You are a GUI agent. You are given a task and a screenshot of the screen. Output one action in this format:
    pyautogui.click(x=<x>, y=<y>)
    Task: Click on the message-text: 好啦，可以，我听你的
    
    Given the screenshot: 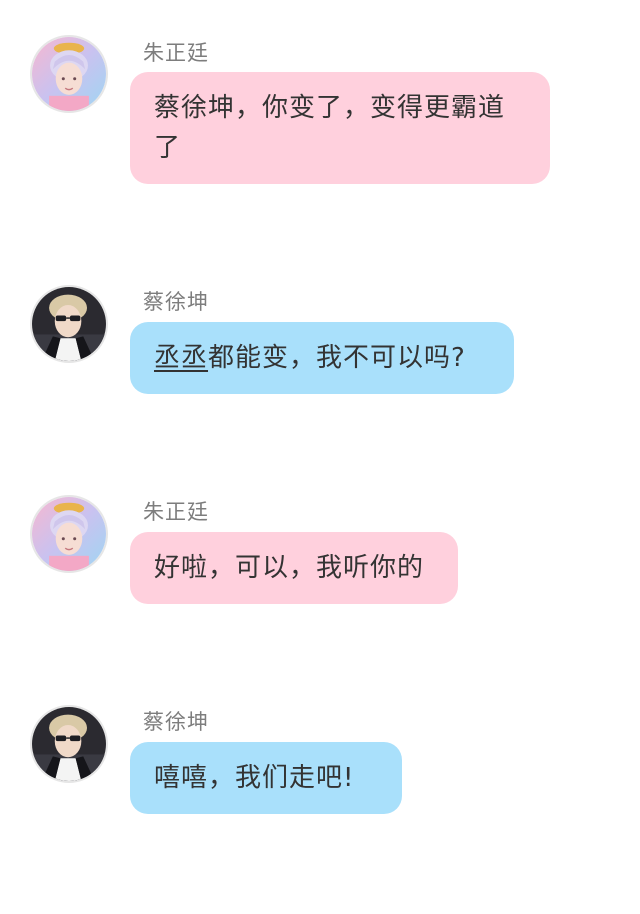 What is the action you would take?
    pyautogui.click(x=289, y=568)
    